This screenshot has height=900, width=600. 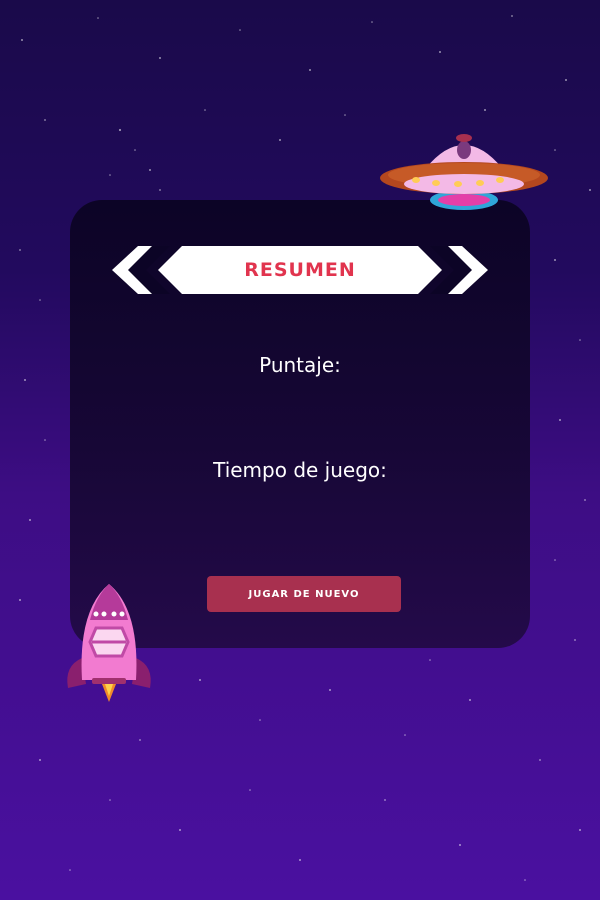 I want to click on score-label: Puntaje:, so click(x=300, y=365).